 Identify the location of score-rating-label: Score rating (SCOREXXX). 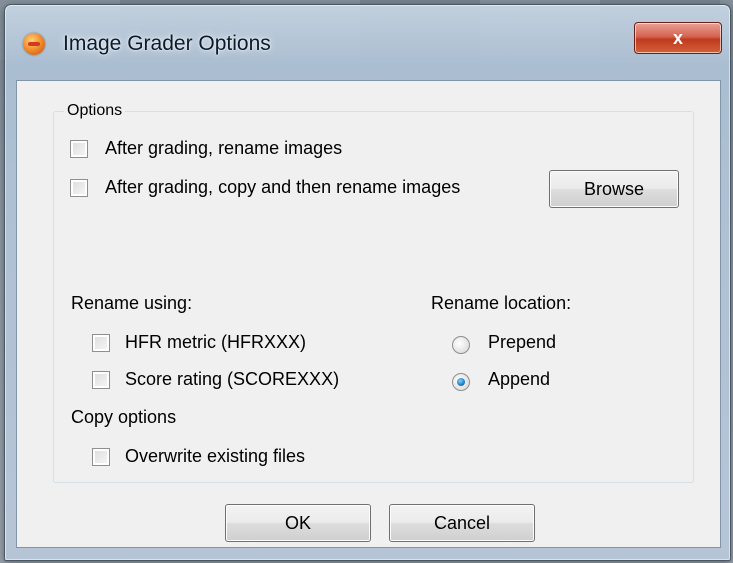
(232, 379).